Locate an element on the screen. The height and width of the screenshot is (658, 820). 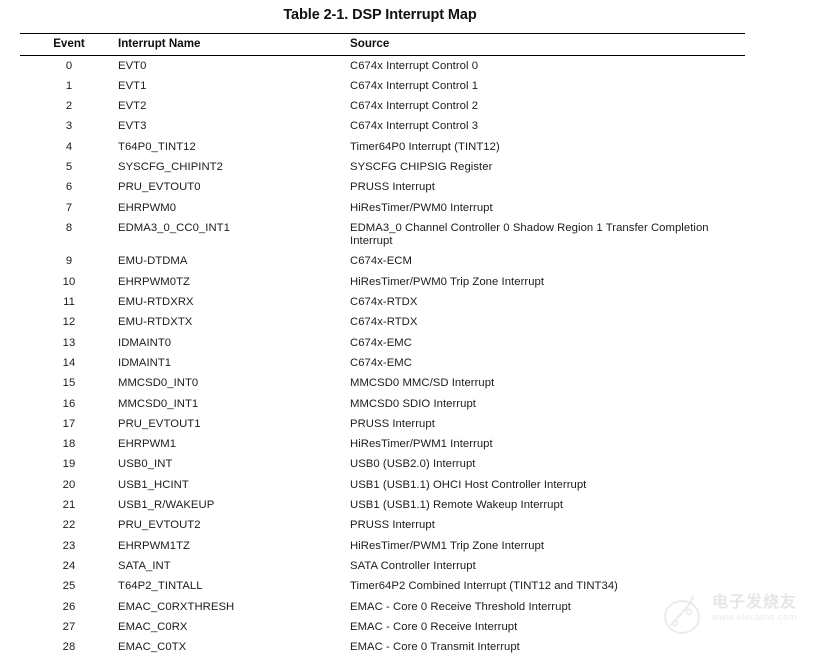
cell-event: 8 is located at coordinates (69, 227).